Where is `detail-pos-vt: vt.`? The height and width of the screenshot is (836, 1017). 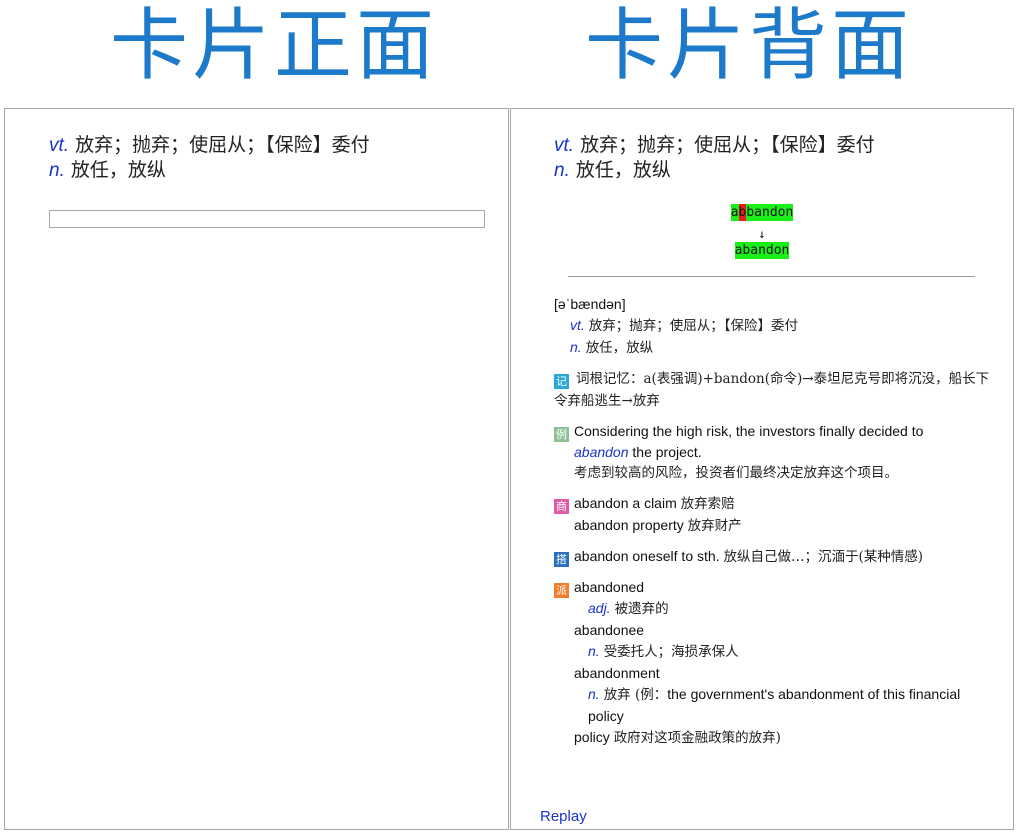
detail-pos-vt: vt. is located at coordinates (577, 325).